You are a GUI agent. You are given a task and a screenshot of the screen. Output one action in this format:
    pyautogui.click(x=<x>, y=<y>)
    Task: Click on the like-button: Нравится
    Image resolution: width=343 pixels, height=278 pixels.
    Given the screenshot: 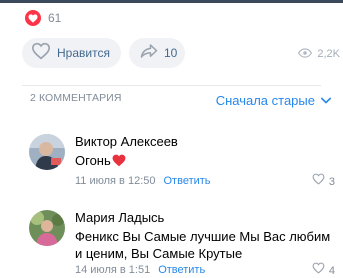 What is the action you would take?
    pyautogui.click(x=71, y=53)
    